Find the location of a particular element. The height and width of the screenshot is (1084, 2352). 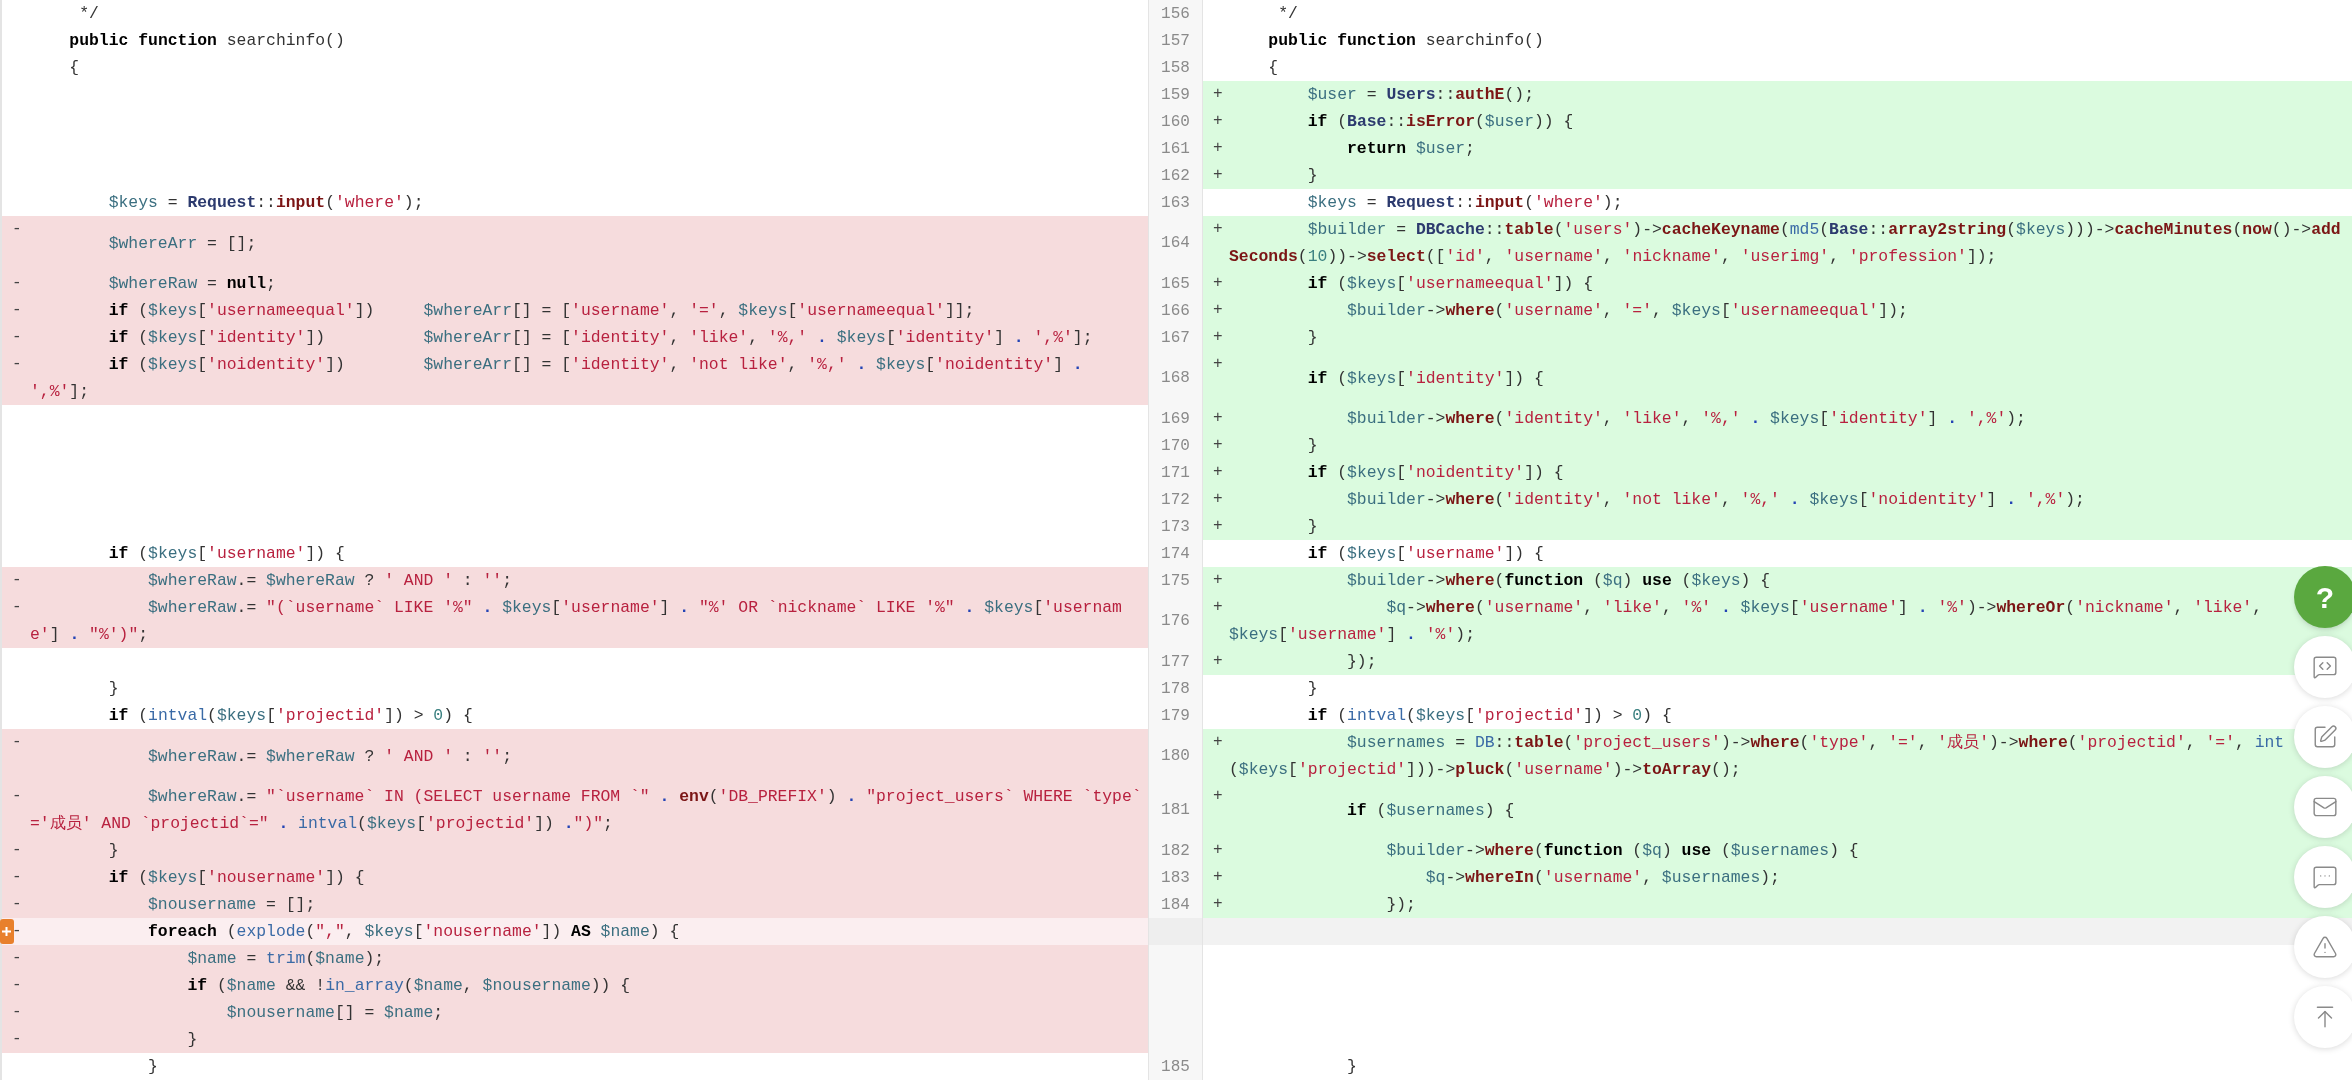

code-line: ($keys['projectid']))->pluck('username')->toArray(); is located at coordinates (1485, 770).